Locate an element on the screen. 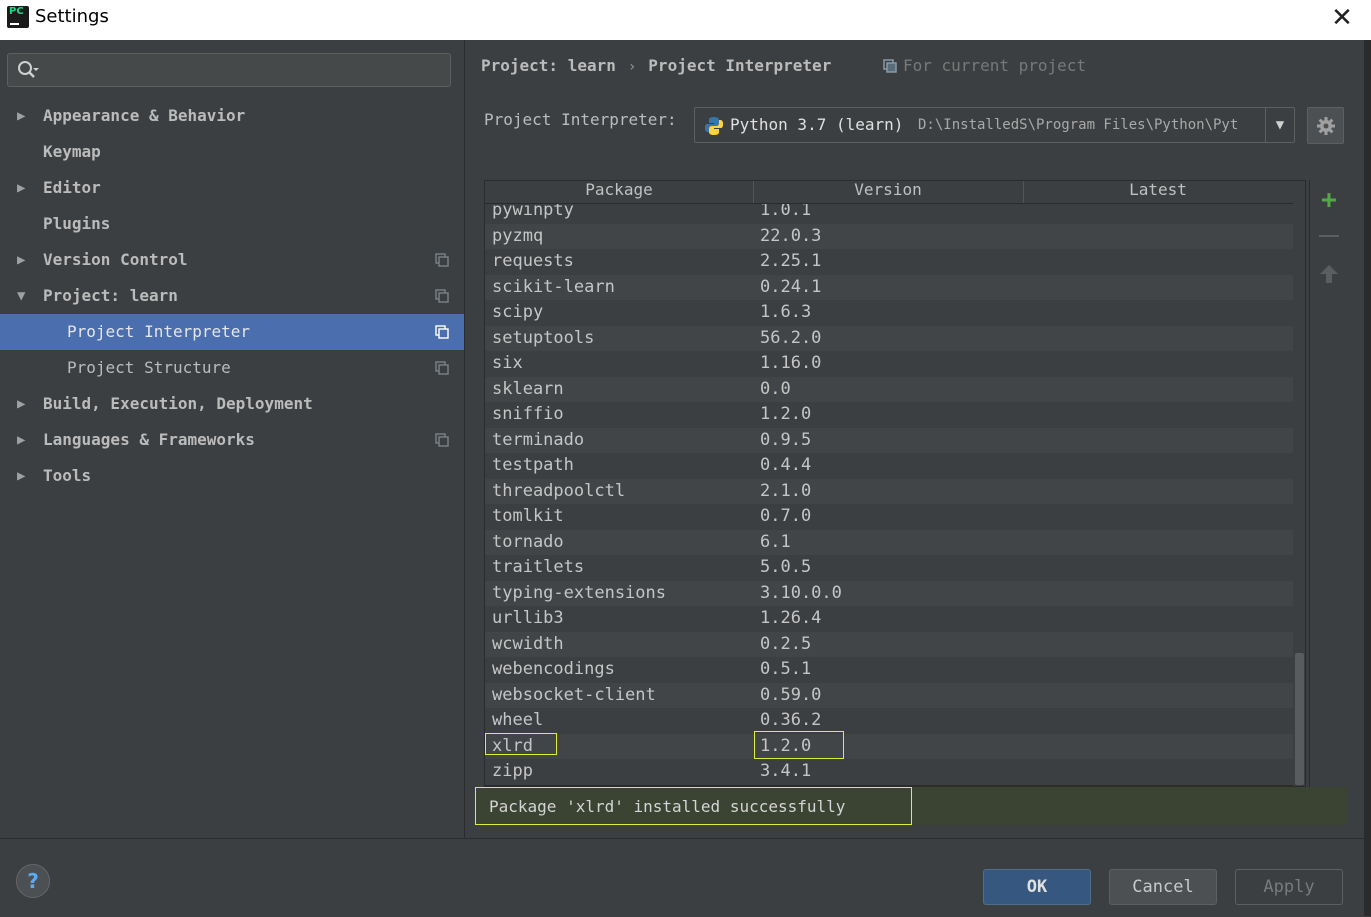 This screenshot has width=1371, height=917. package-name: setuptools is located at coordinates (543, 337).